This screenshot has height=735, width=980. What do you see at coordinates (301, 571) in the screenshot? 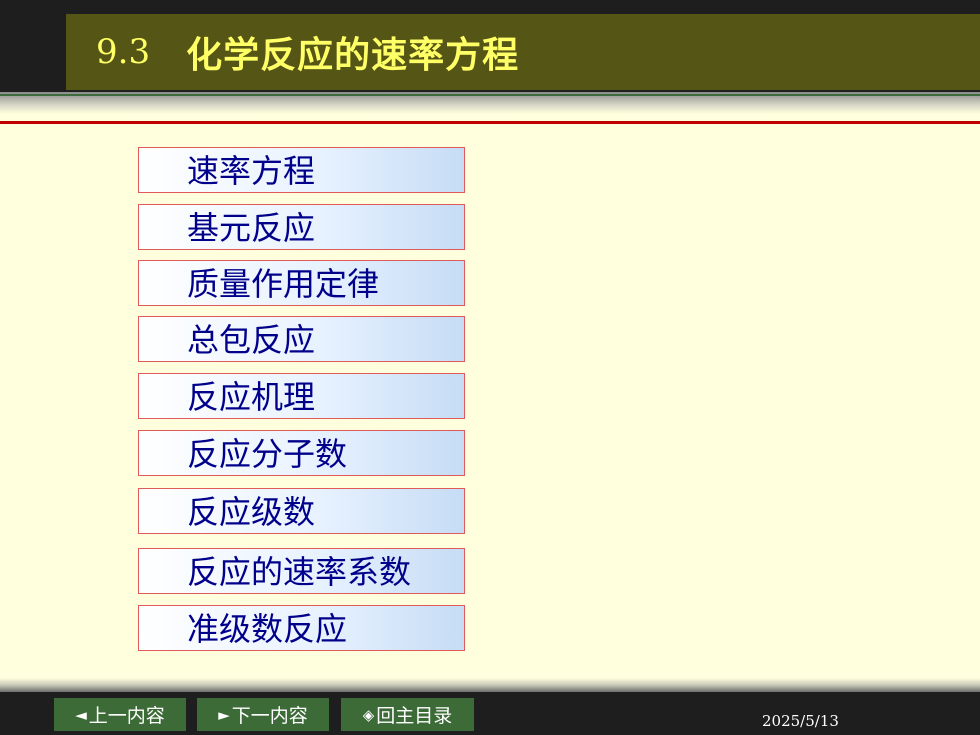
I see `topic-link-rate-constant: 反应的速率系数` at bounding box center [301, 571].